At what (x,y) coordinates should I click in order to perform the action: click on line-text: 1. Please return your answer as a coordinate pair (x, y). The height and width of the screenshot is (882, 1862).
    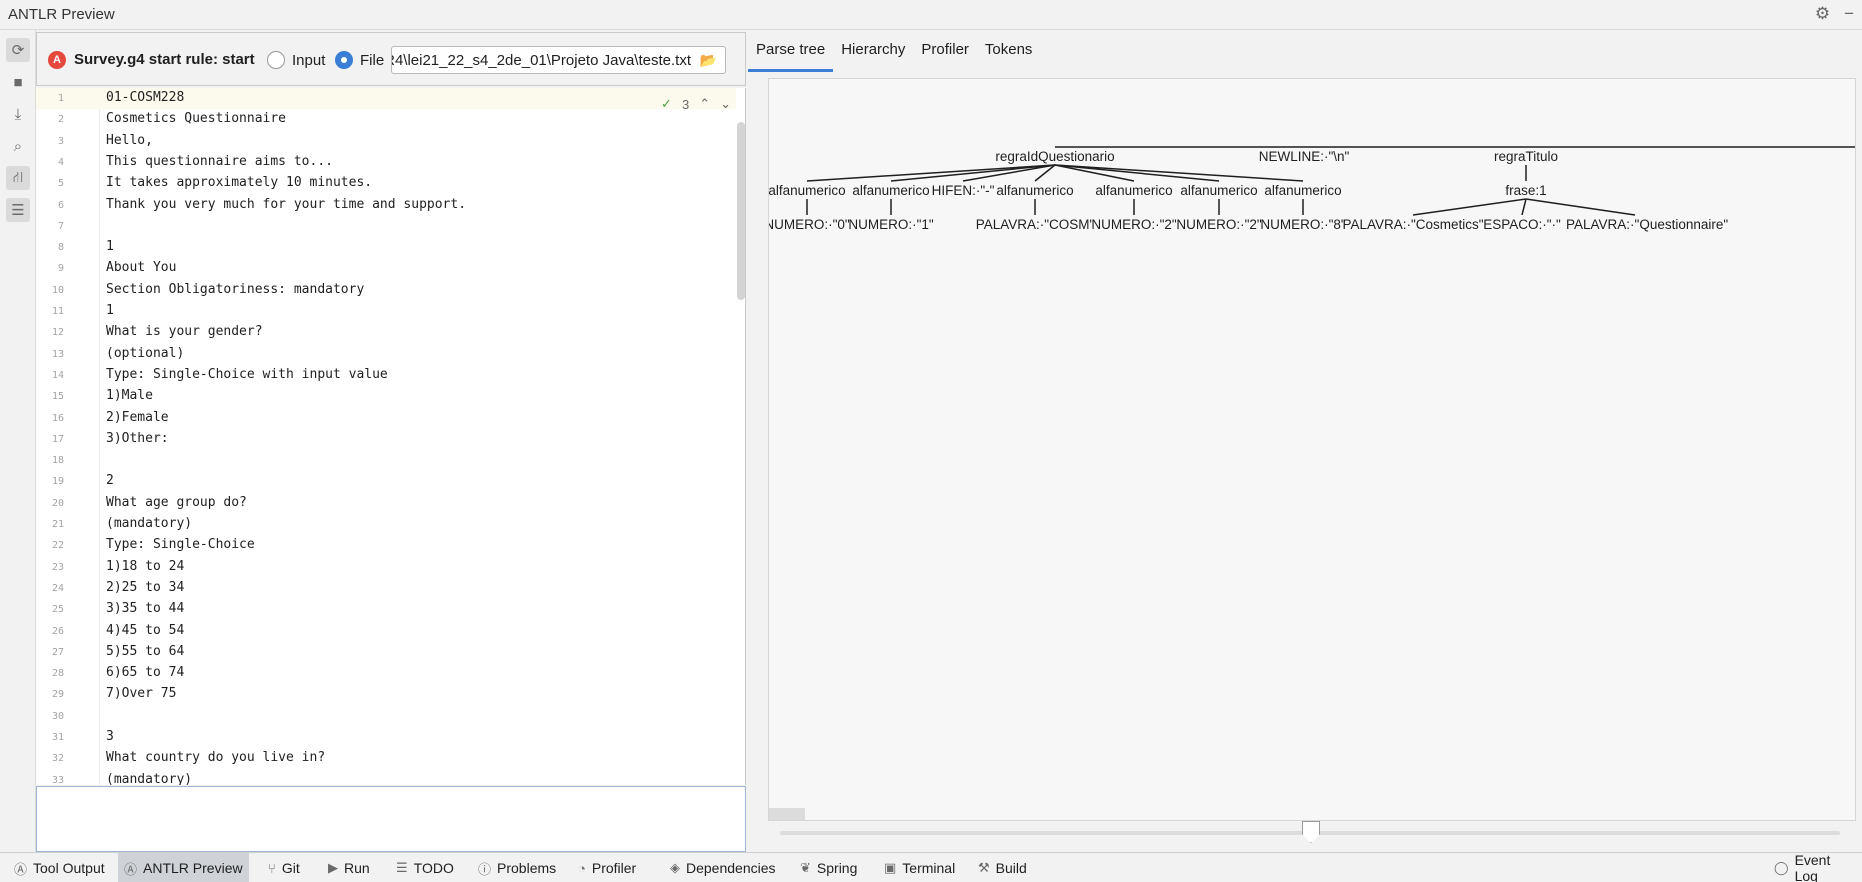
    Looking at the image, I should click on (110, 310).